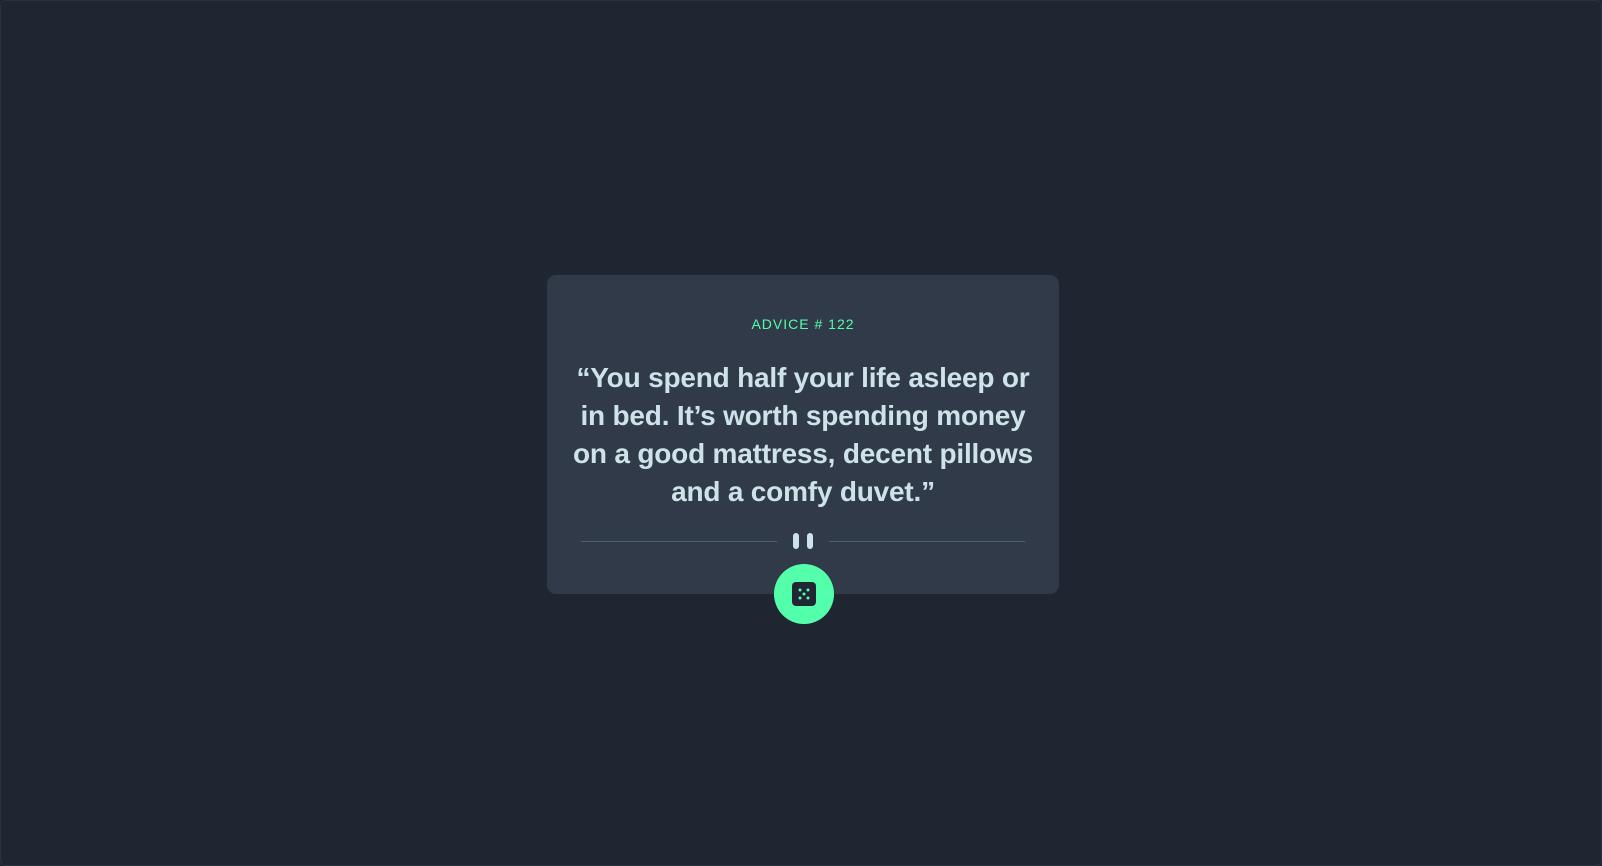 This screenshot has width=1602, height=866. What do you see at coordinates (927, 541) in the screenshot?
I see `divider-line-right` at bounding box center [927, 541].